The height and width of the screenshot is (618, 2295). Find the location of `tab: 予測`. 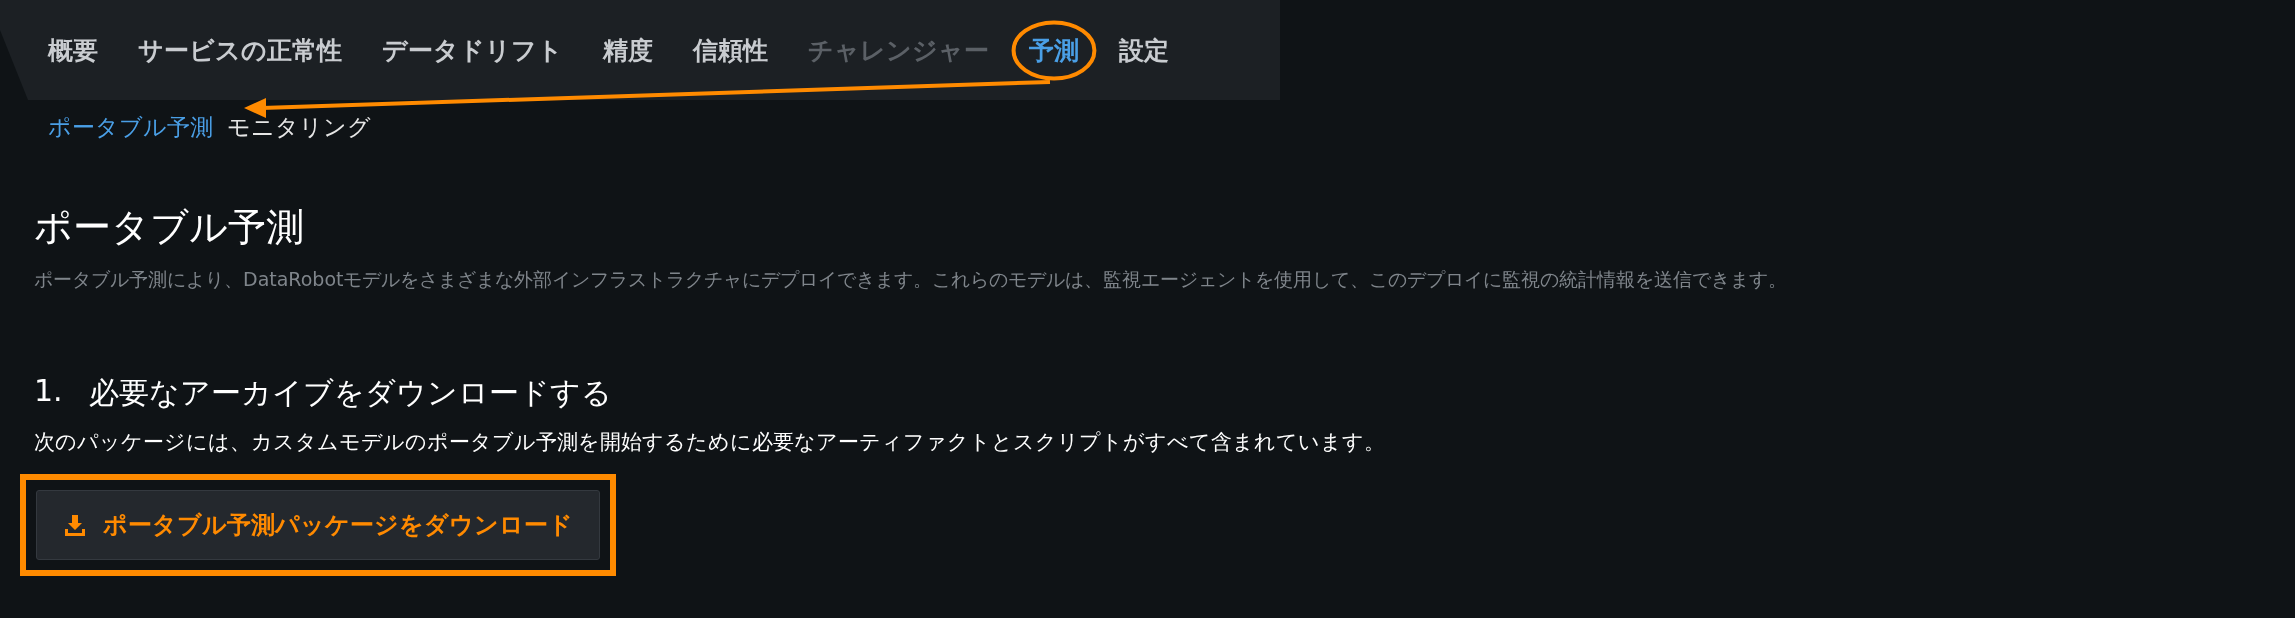

tab: 予測 is located at coordinates (1054, 50).